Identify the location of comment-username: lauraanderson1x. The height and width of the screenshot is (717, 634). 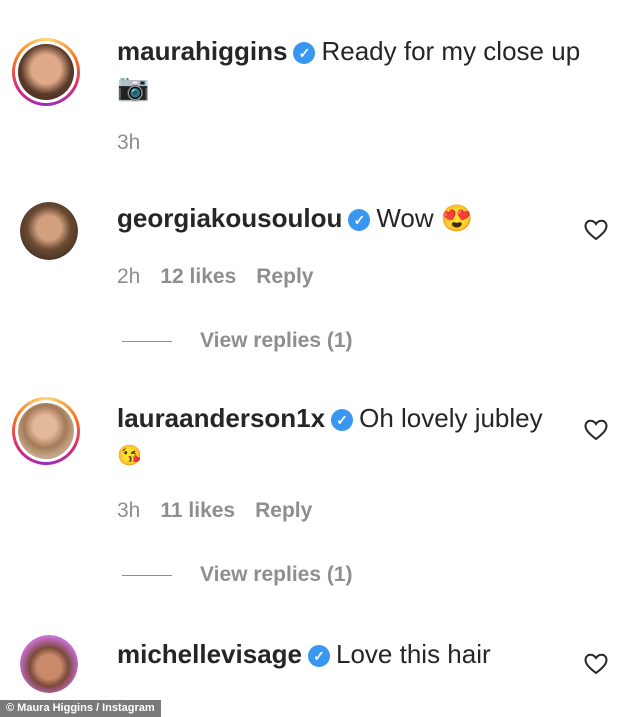
(221, 418).